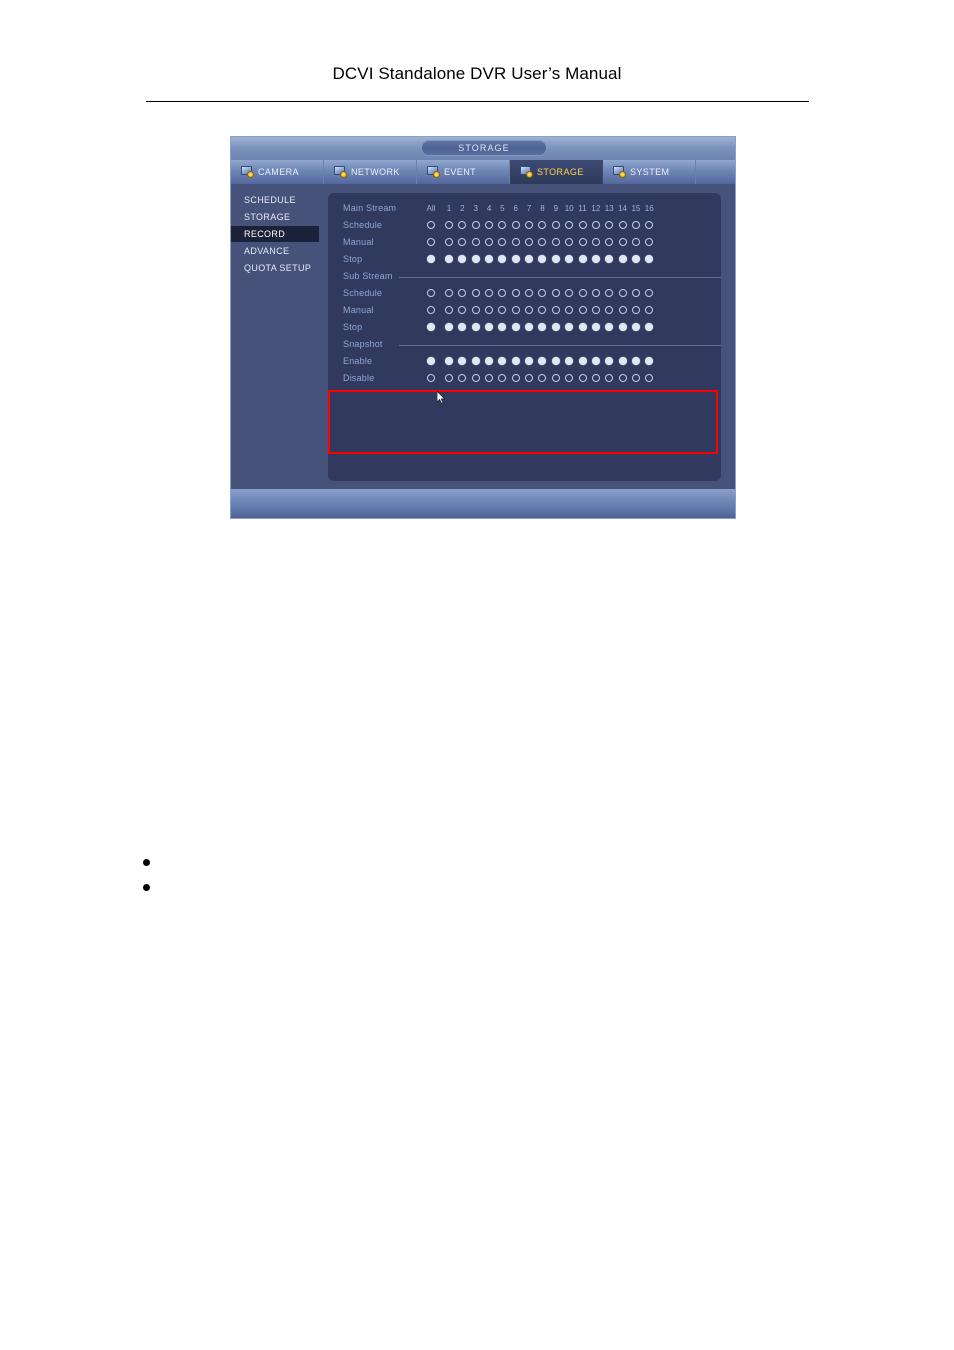  What do you see at coordinates (649, 172) in the screenshot?
I see `tab-system: SYSTEM` at bounding box center [649, 172].